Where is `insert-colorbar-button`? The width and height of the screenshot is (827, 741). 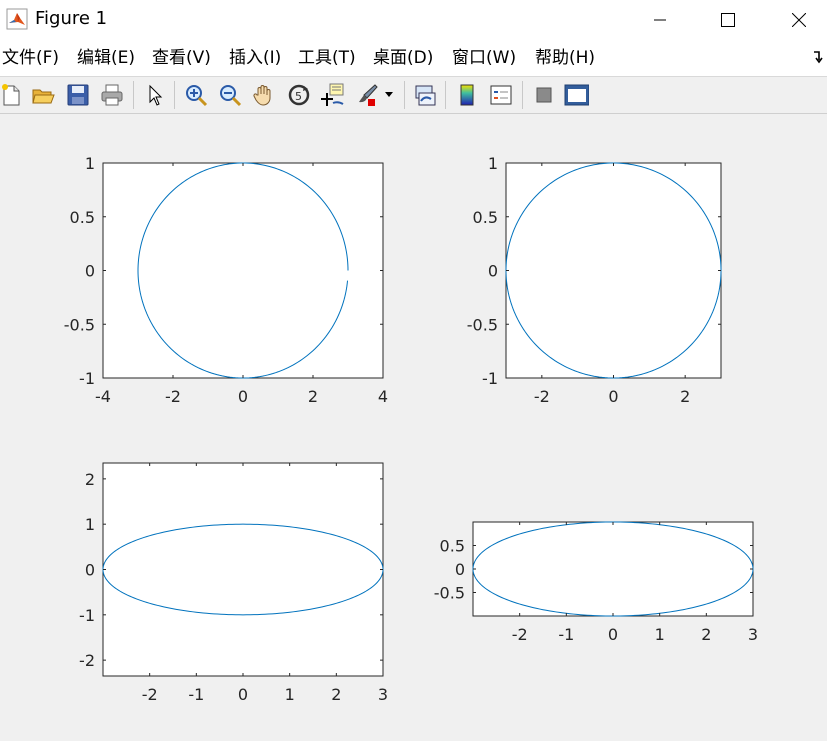
insert-colorbar-button is located at coordinates (467, 95).